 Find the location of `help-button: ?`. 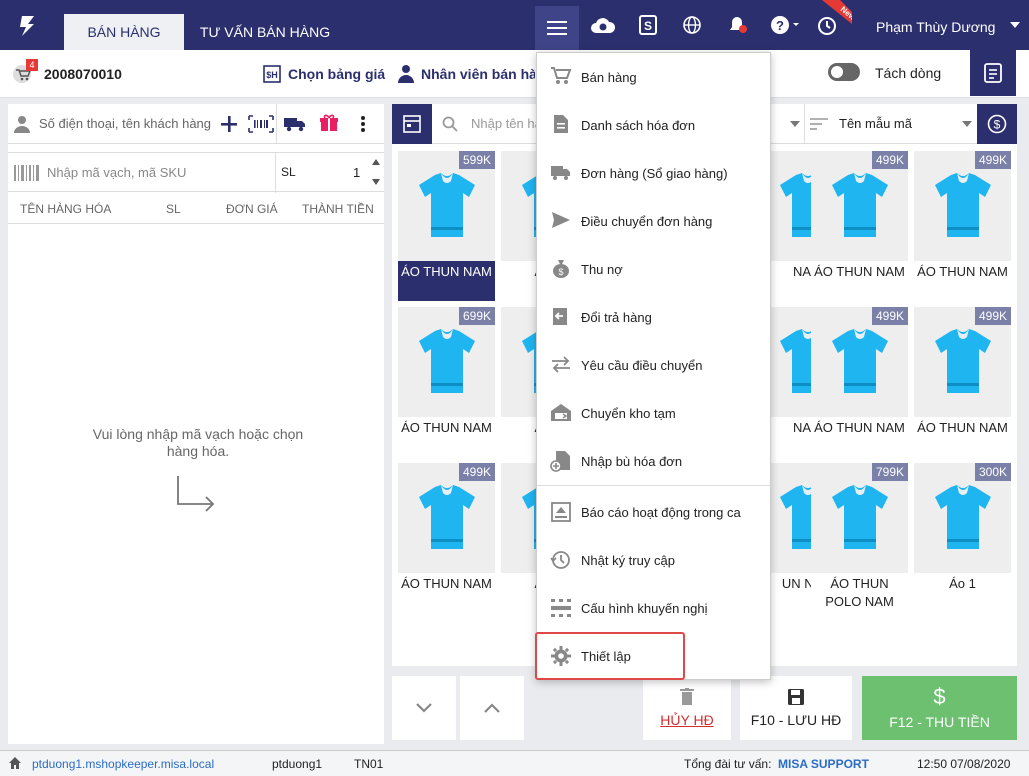

help-button: ? is located at coordinates (784, 25).